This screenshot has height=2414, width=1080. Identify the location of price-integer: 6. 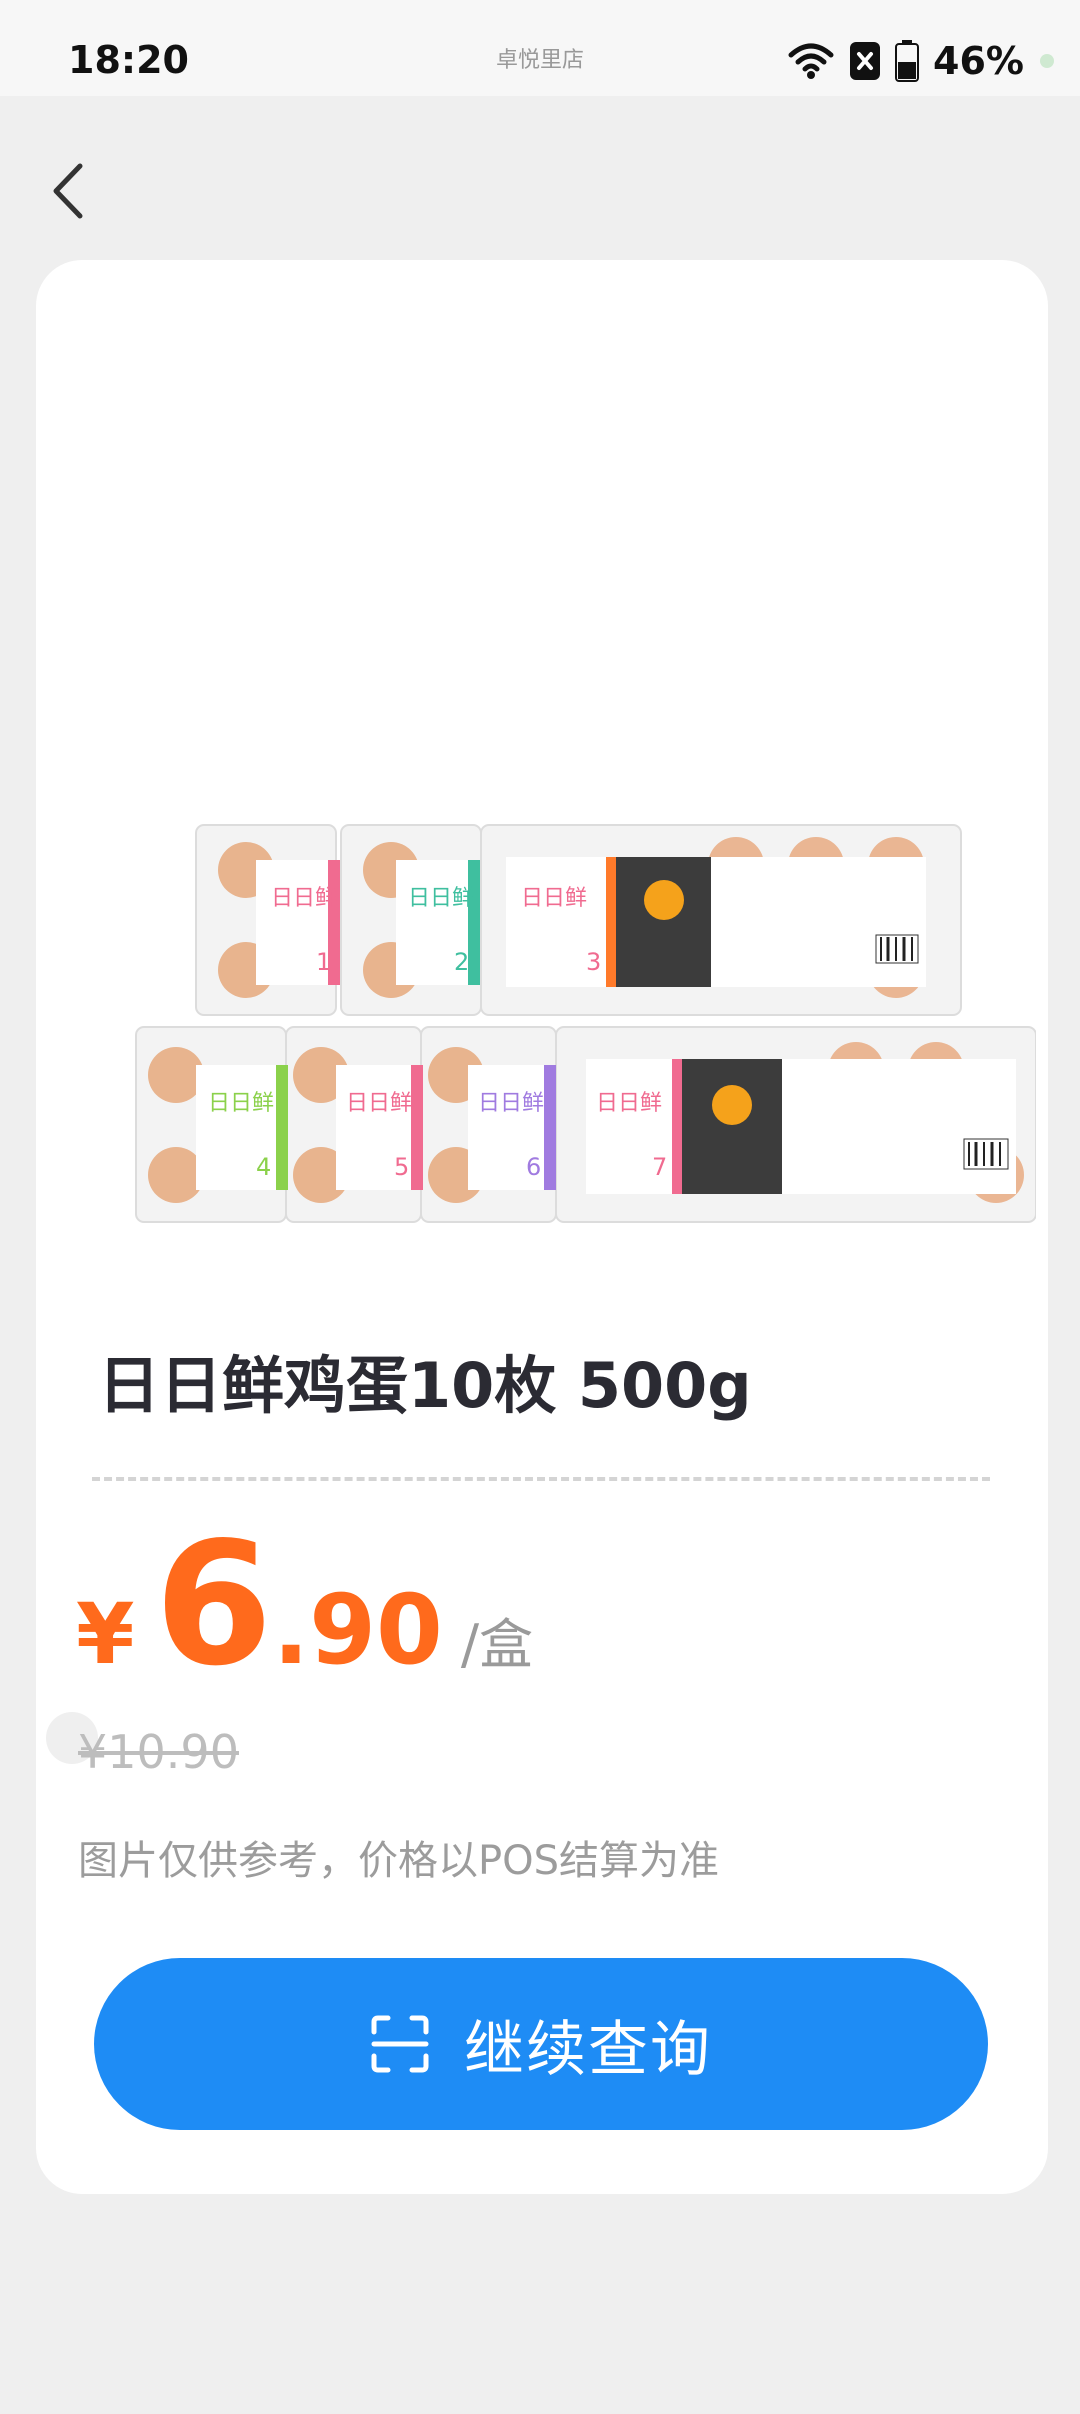
(213, 1605).